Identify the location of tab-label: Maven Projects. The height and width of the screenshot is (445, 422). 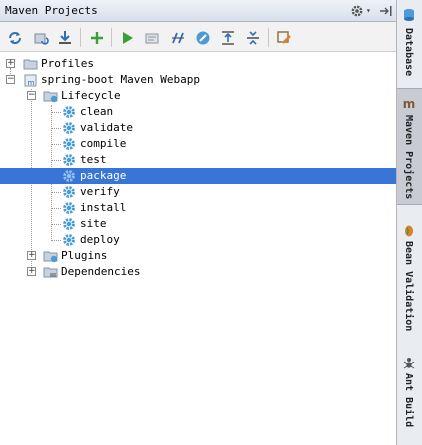
(408, 157).